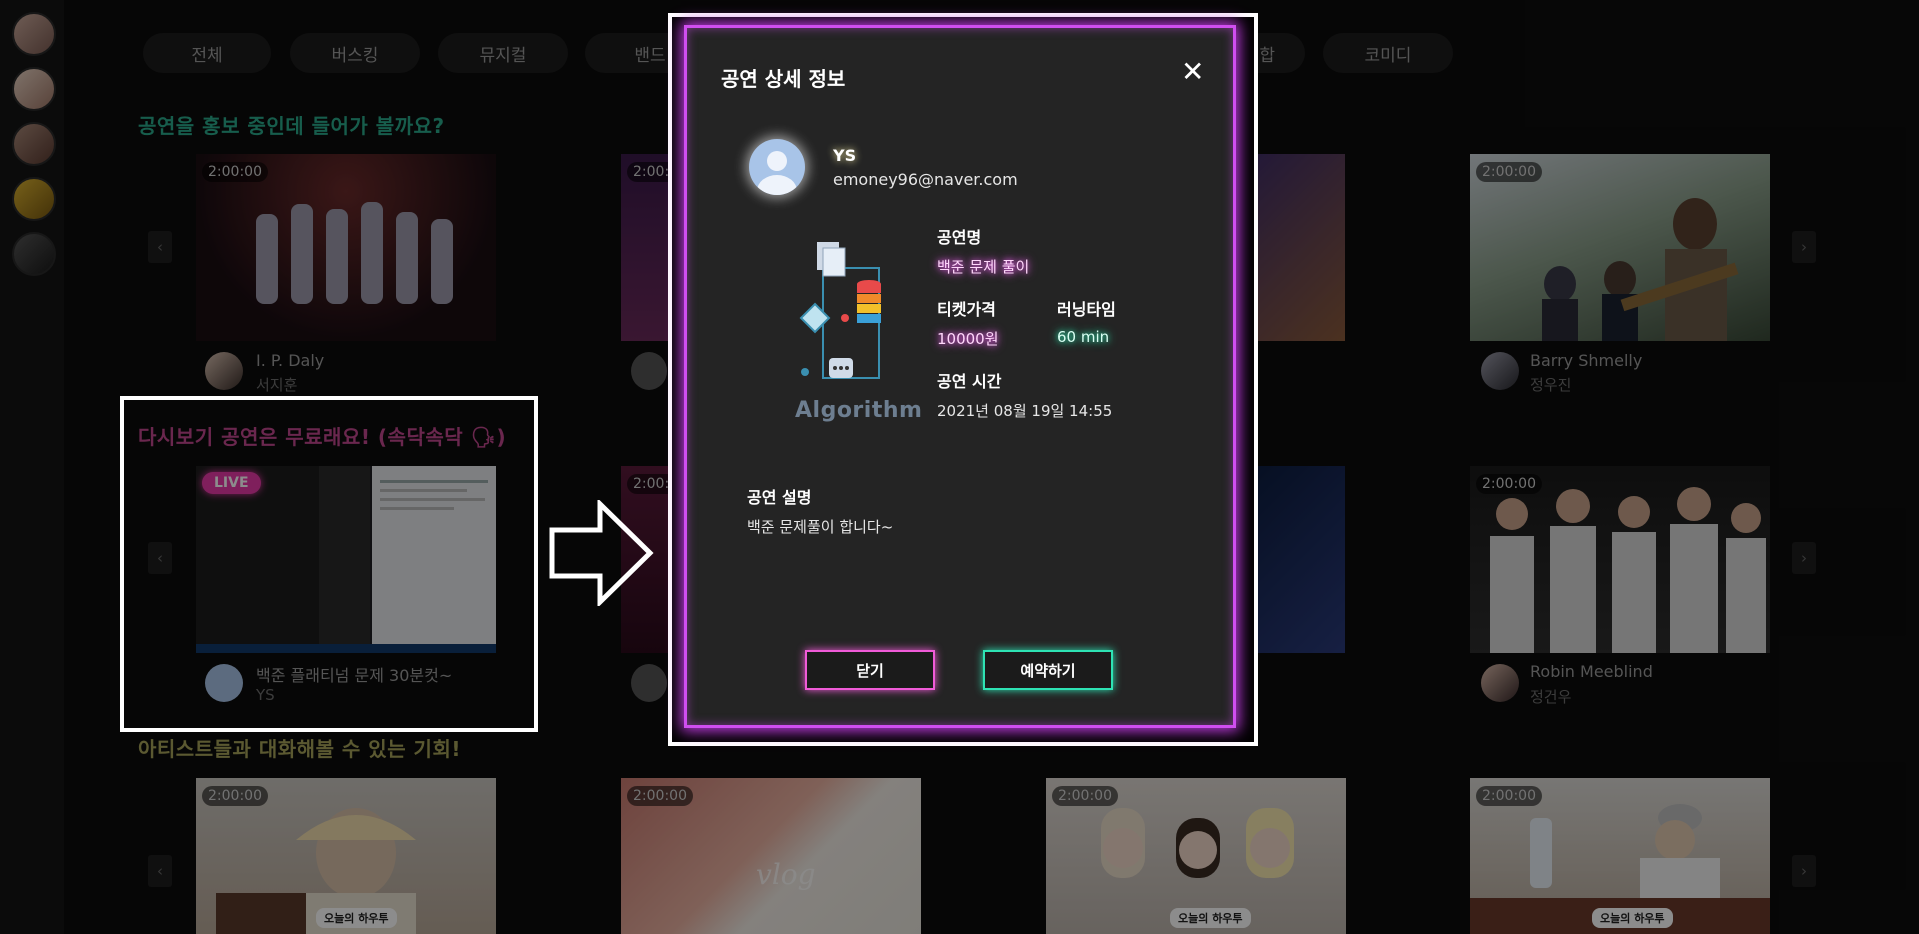 The height and width of the screenshot is (934, 1919). I want to click on section-title-chat: 아티스트들과 대화해볼 수 있는 기회!, so click(299, 749).